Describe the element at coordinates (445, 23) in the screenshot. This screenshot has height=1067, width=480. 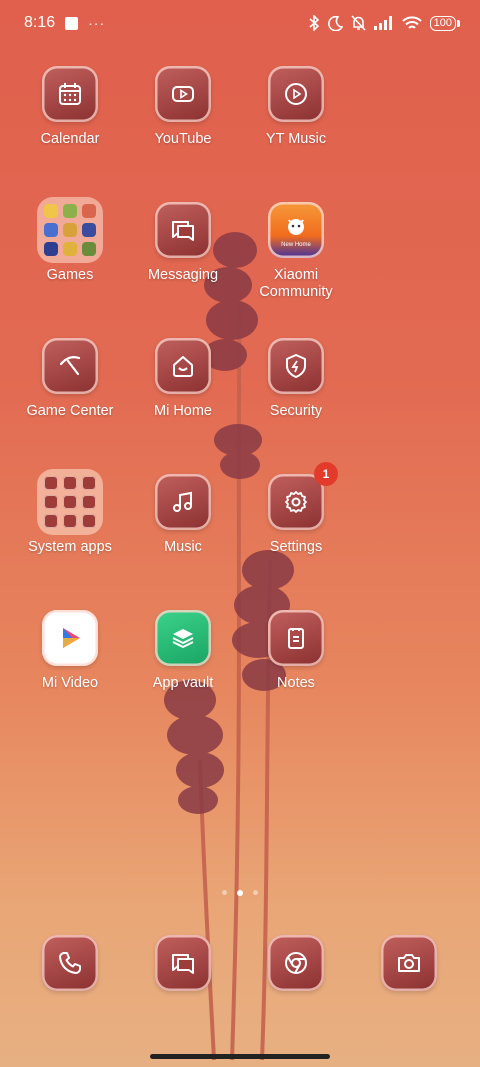
I see `battery-indicator: 100` at that location.